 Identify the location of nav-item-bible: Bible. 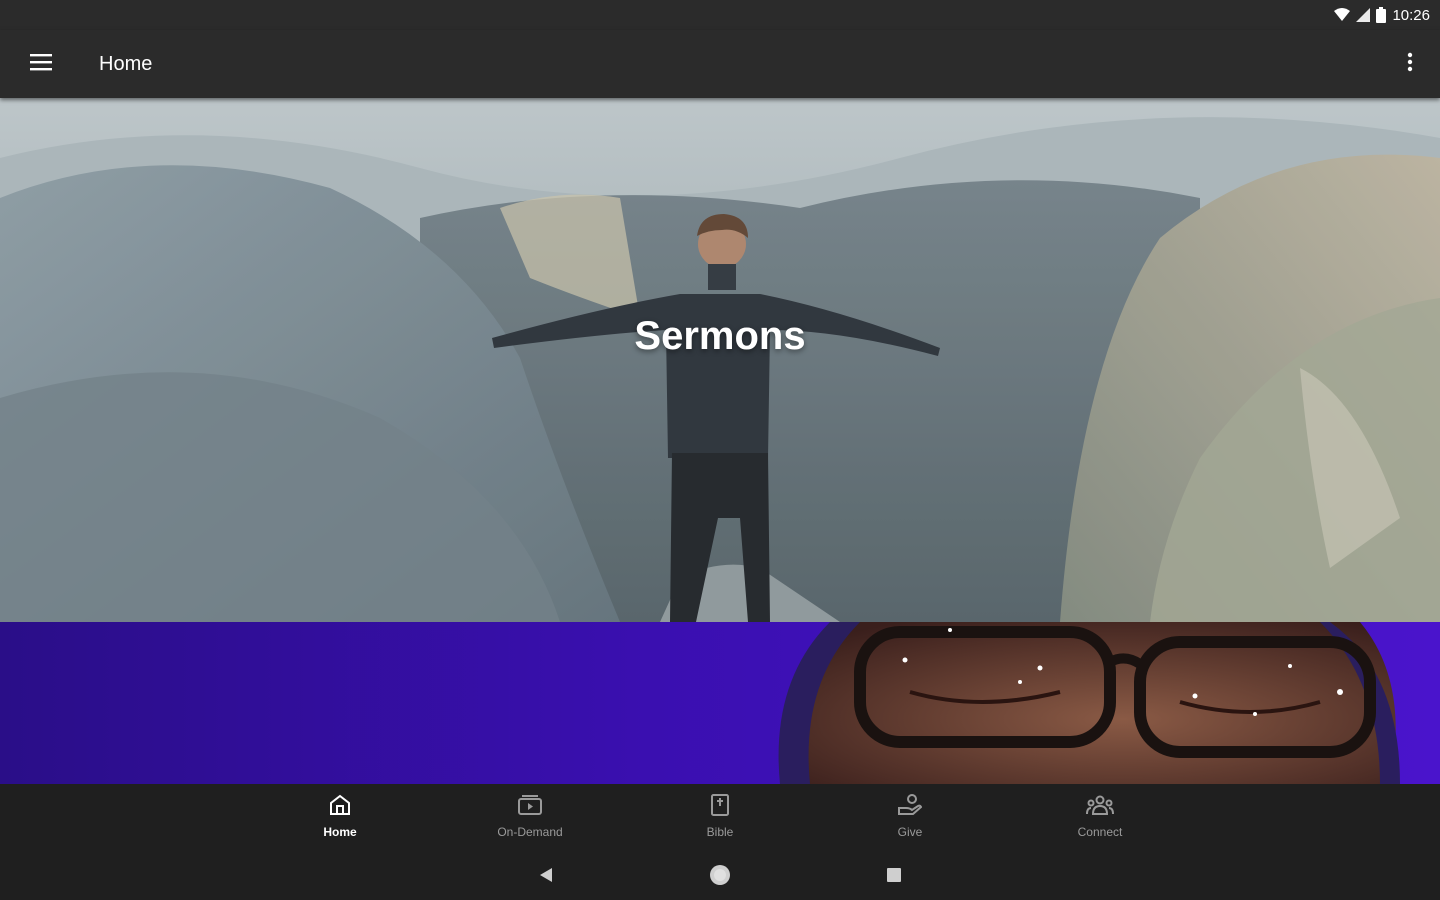
(720, 819).